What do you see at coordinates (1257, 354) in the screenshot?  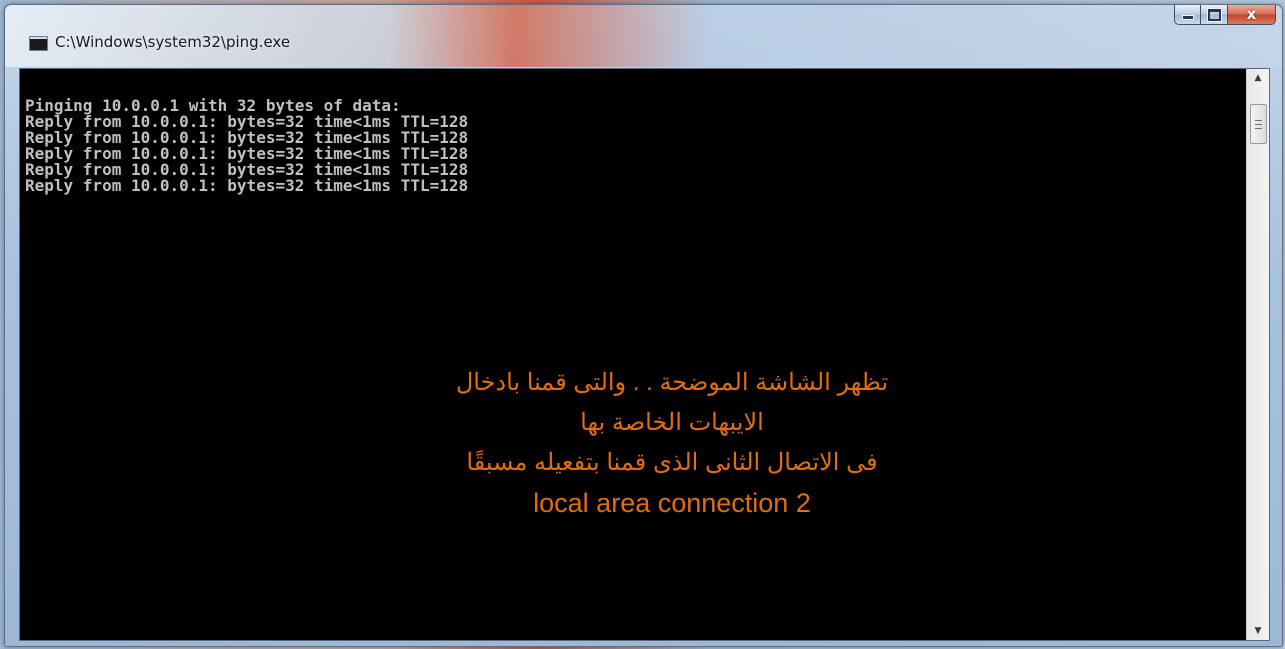 I see `vertical-scrollbar: ▲ ▼` at bounding box center [1257, 354].